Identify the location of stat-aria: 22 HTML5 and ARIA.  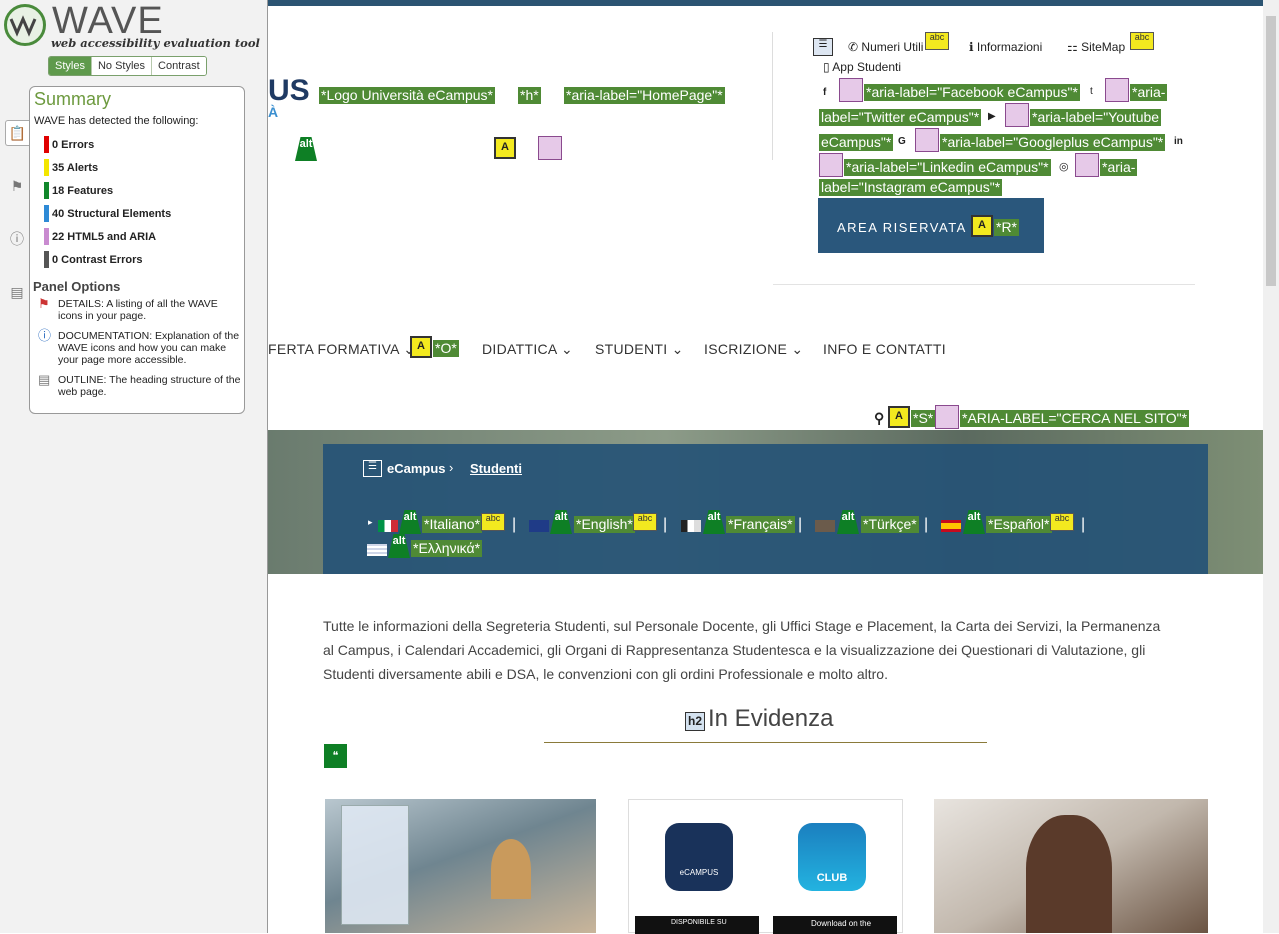
(144, 236).